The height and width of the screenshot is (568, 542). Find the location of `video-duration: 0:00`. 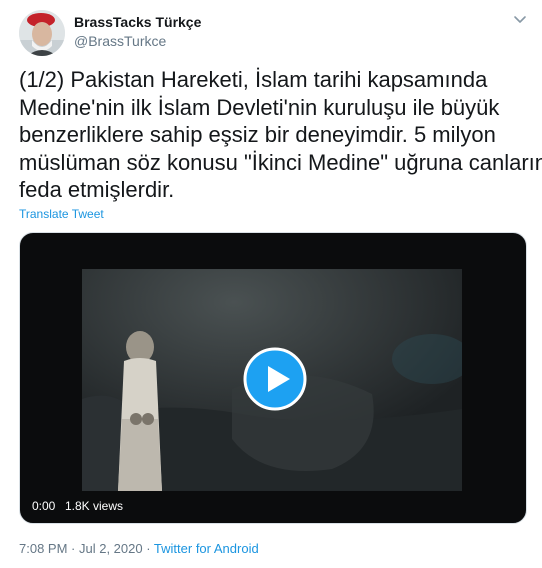

video-duration: 0:00 is located at coordinates (44, 506).